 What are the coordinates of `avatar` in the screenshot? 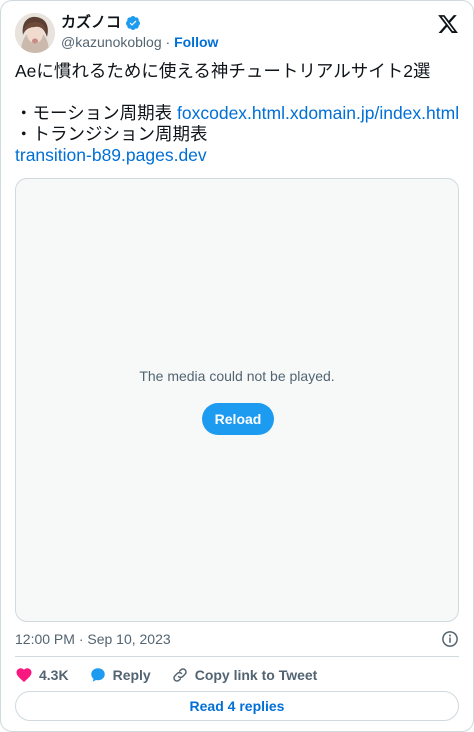 It's located at (35, 33).